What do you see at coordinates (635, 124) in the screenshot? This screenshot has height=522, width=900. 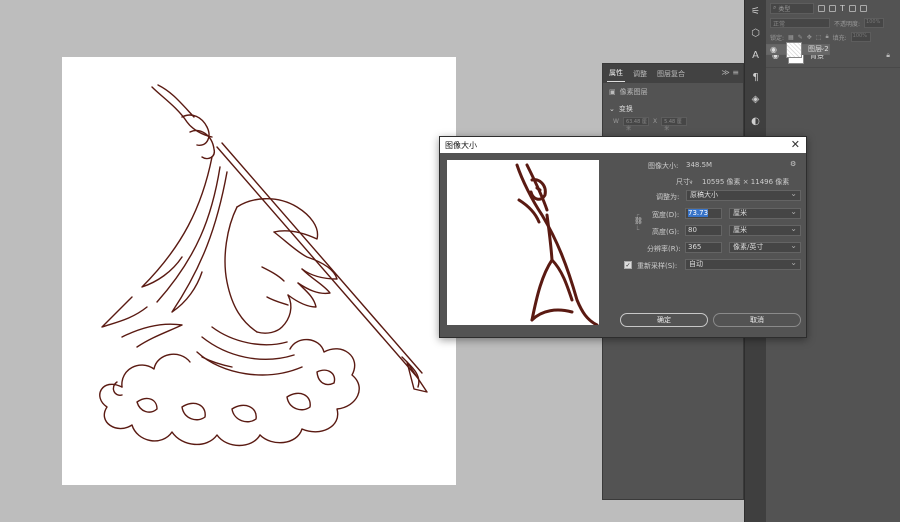 I see `w-input: 63.48 厘米` at bounding box center [635, 124].